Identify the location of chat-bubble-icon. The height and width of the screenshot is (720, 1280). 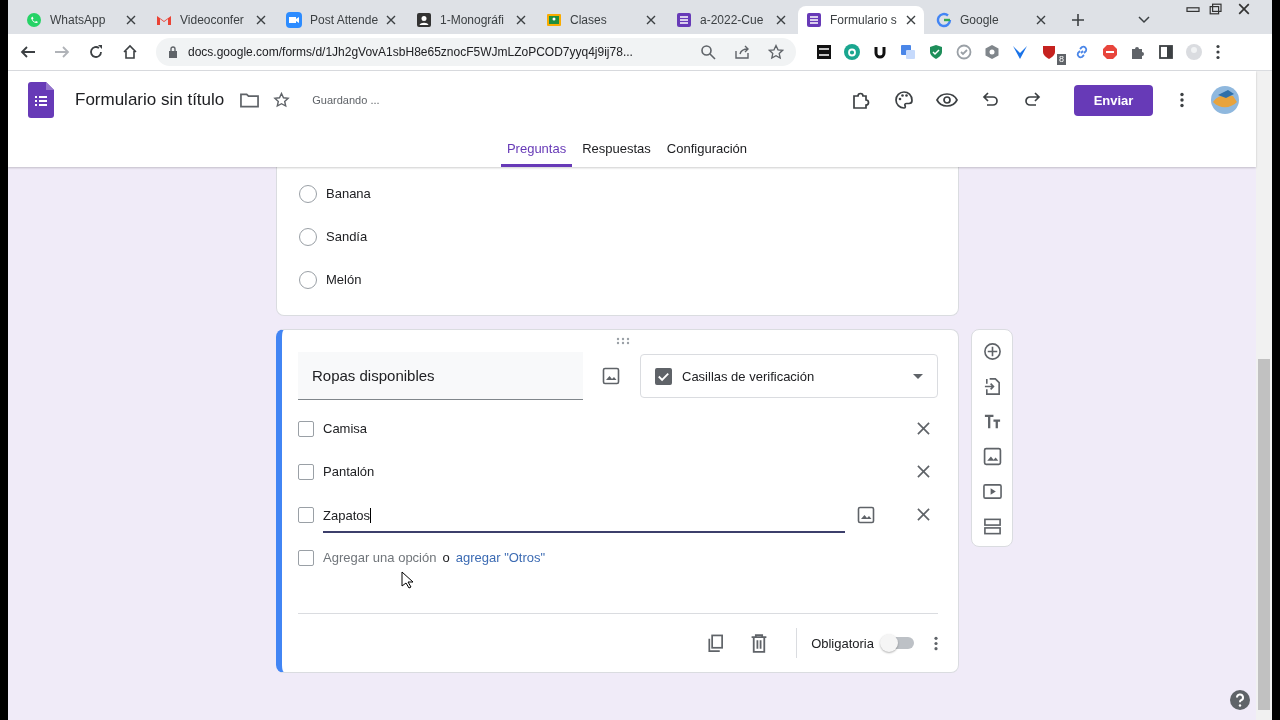
(34, 20).